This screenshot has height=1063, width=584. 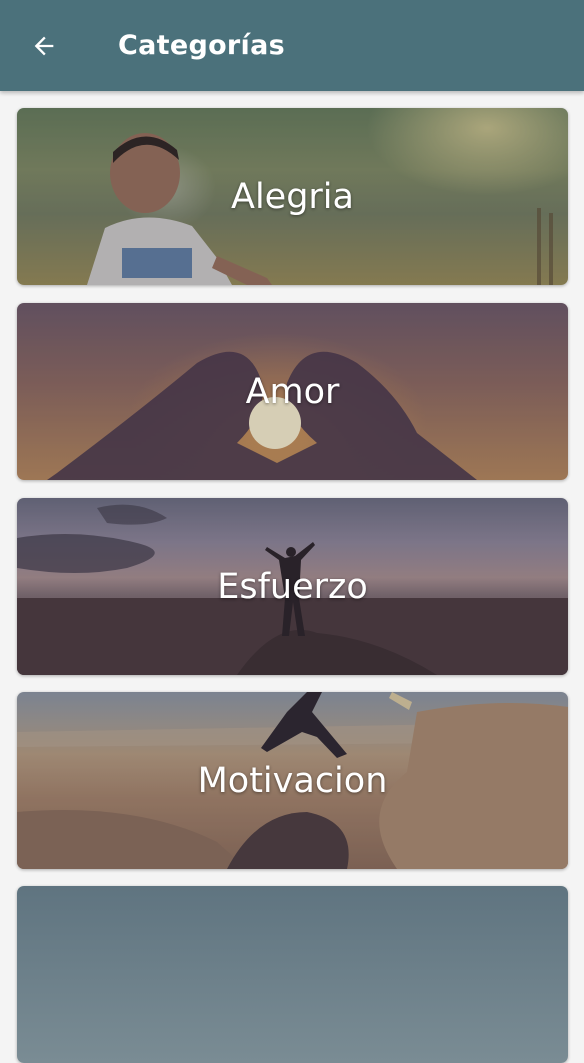 I want to click on arrow-left-icon, so click(x=44, y=46).